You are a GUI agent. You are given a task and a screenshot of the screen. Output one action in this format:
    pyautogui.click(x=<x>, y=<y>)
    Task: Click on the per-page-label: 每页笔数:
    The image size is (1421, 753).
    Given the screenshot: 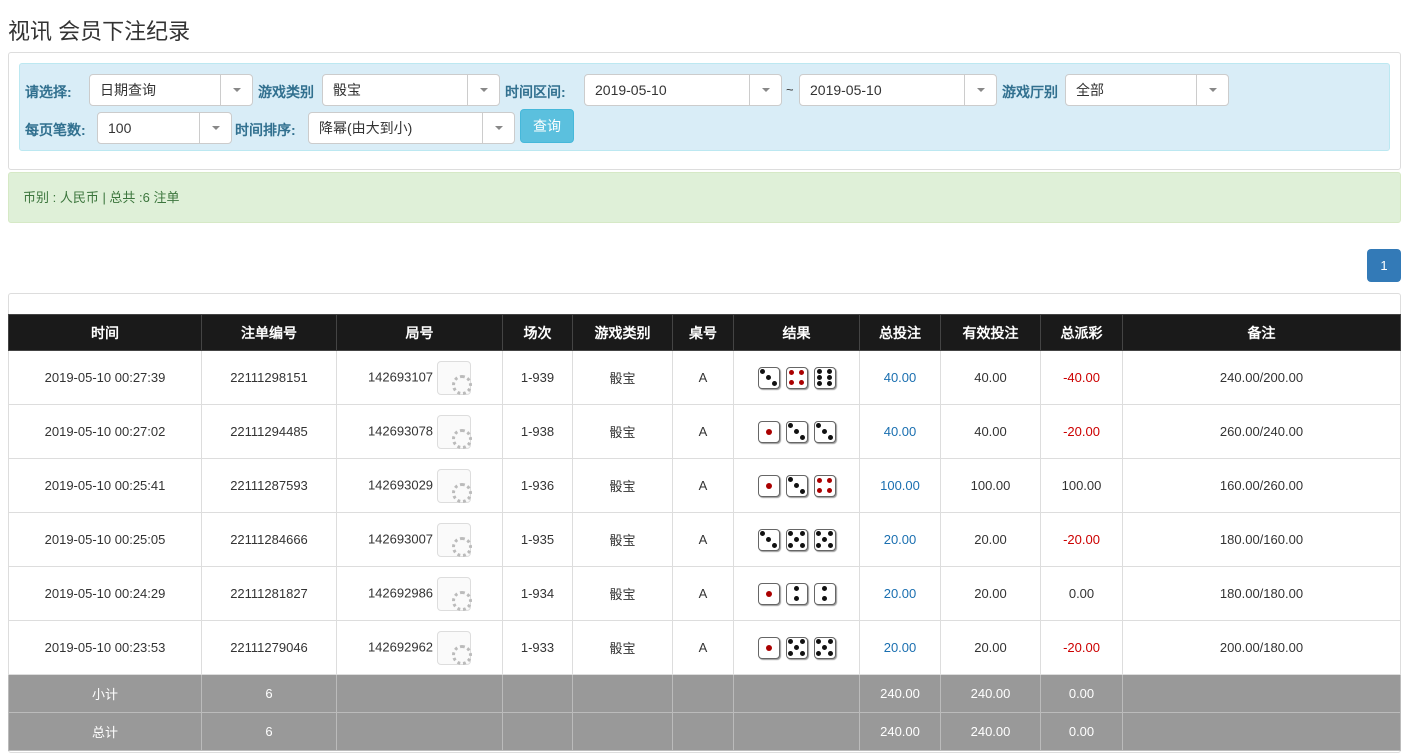 What is the action you would take?
    pyautogui.click(x=55, y=130)
    